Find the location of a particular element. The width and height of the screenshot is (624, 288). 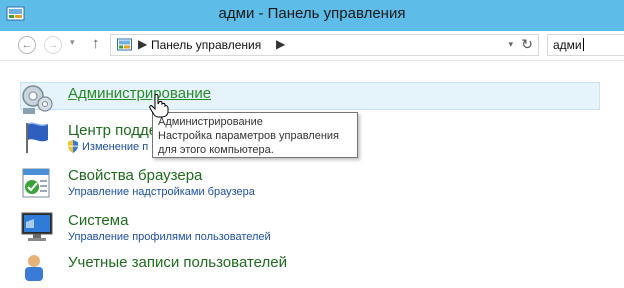

action-center-flag-icon is located at coordinates (37, 137).